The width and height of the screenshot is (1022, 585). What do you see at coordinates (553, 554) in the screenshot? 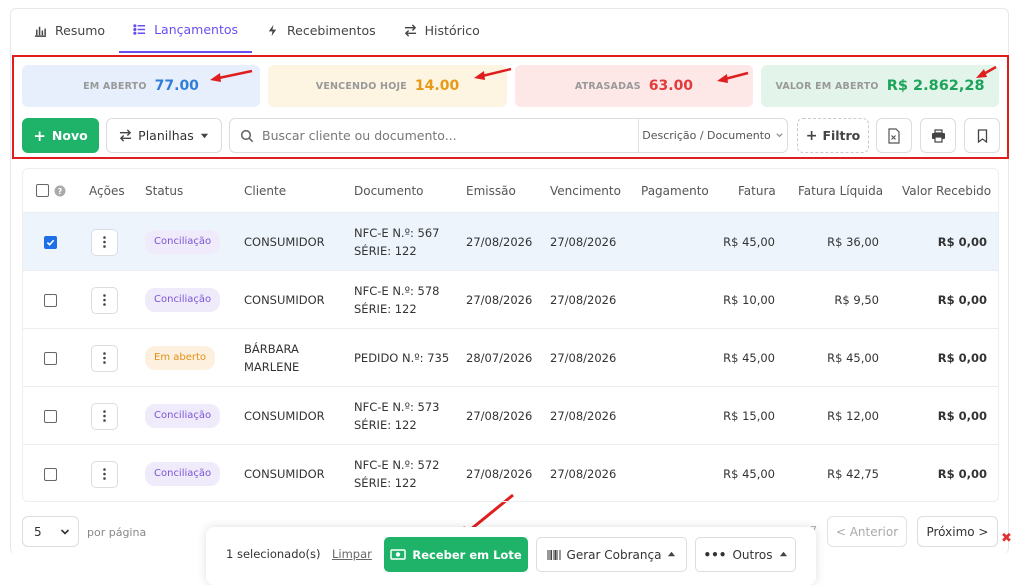
I see `barcode-icon` at bounding box center [553, 554].